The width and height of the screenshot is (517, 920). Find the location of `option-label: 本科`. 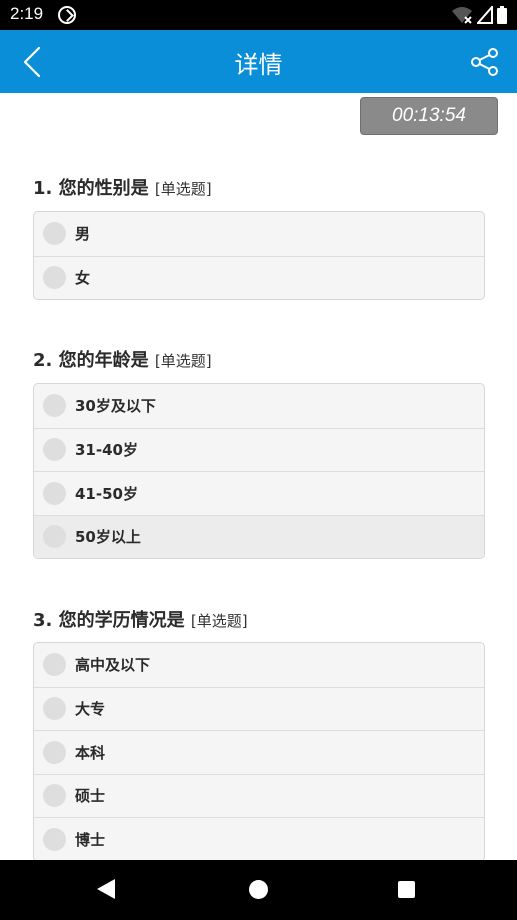

option-label: 本科 is located at coordinates (90, 752).